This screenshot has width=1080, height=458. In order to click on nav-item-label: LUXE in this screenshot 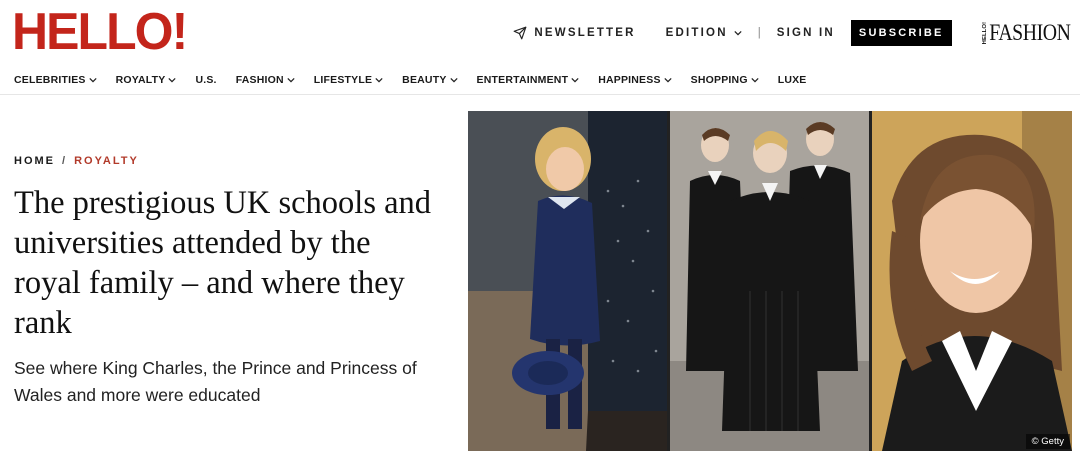, I will do `click(792, 80)`.